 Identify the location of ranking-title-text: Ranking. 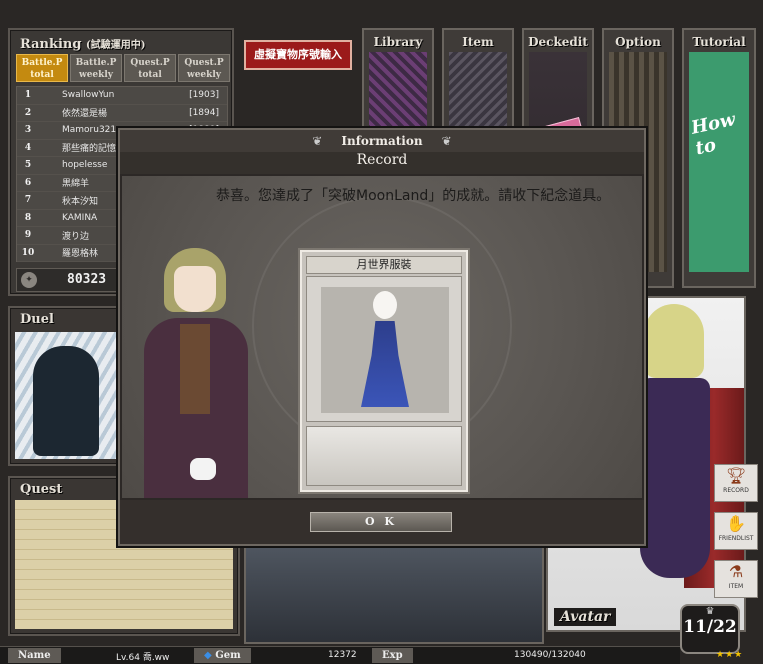
(51, 44).